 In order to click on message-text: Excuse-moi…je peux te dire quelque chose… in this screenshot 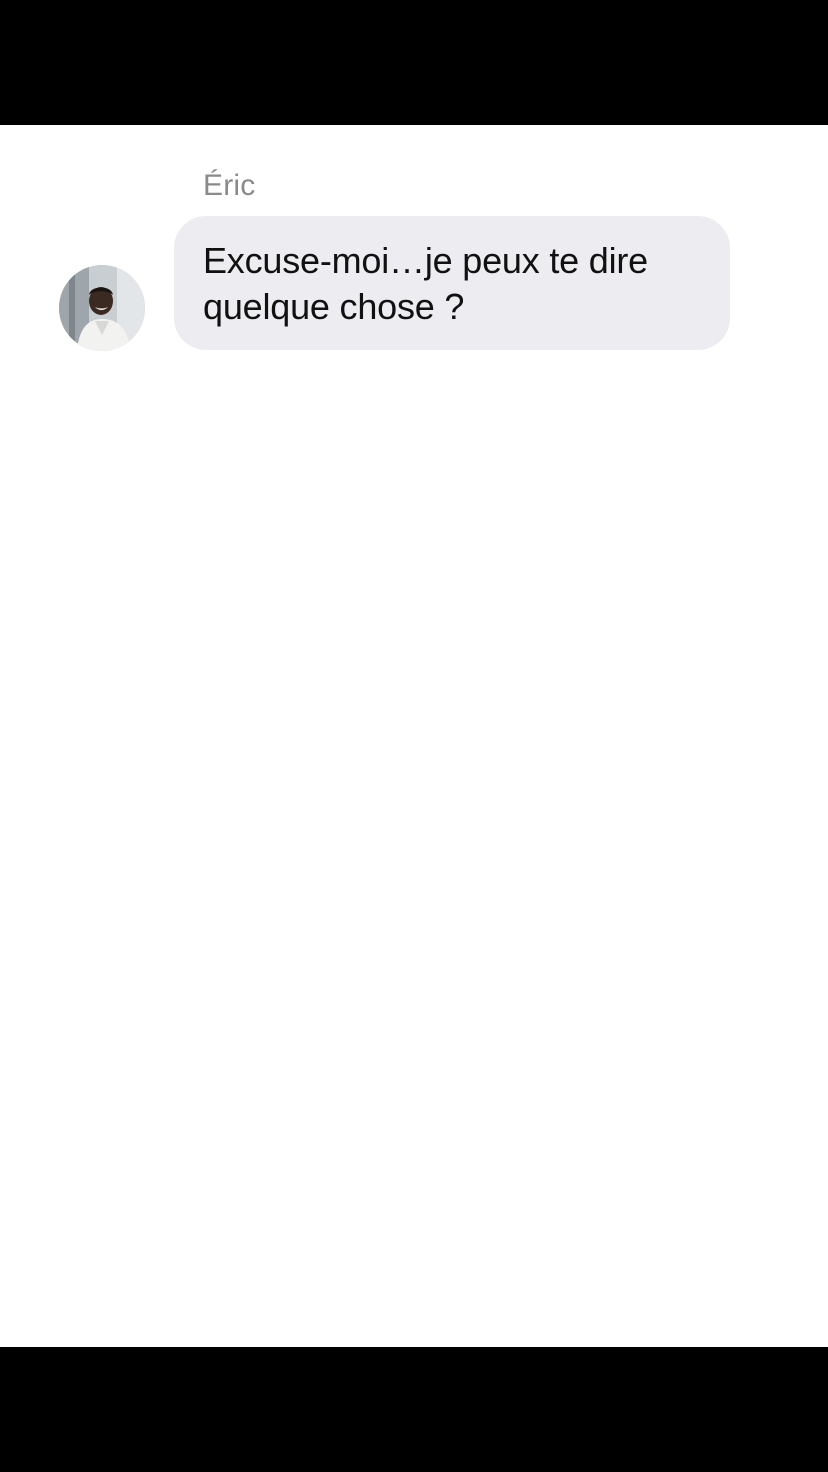, I will do `click(425, 283)`.